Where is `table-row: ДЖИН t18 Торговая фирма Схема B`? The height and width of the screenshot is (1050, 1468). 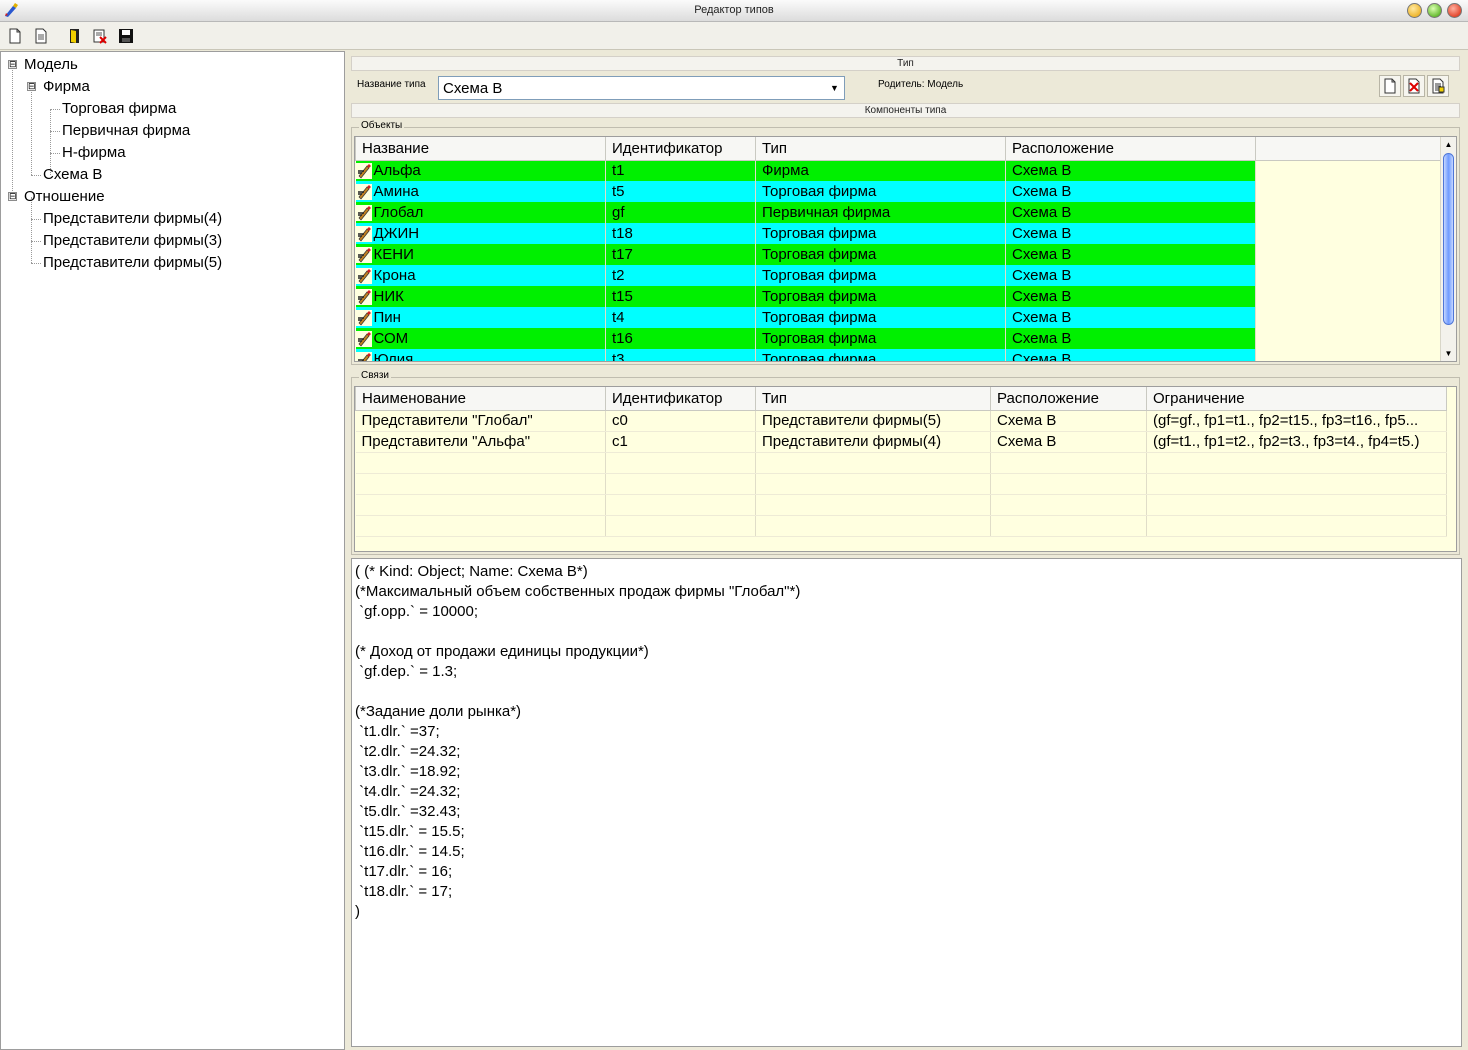 table-row: ДЖИН t18 Торговая фирма Схема B is located at coordinates (898, 233).